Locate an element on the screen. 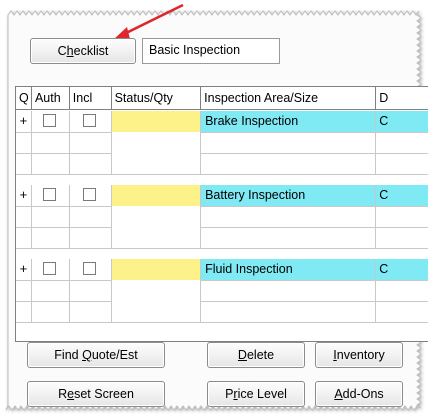 The height and width of the screenshot is (414, 428). reset-screen-button: Reset Screen is located at coordinates (96, 394).